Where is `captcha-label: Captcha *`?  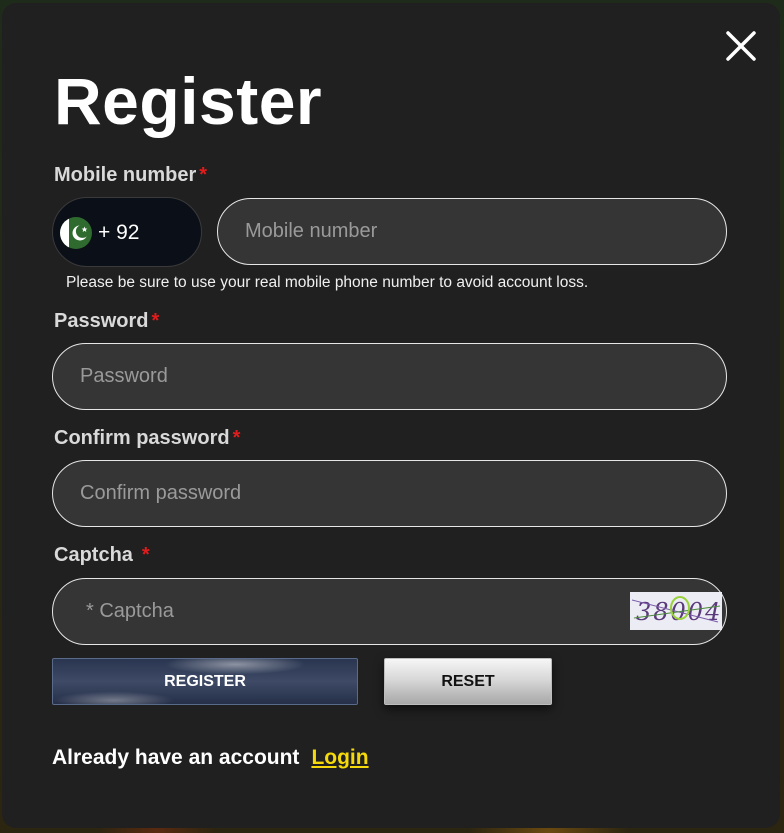 captcha-label: Captcha * is located at coordinates (102, 555).